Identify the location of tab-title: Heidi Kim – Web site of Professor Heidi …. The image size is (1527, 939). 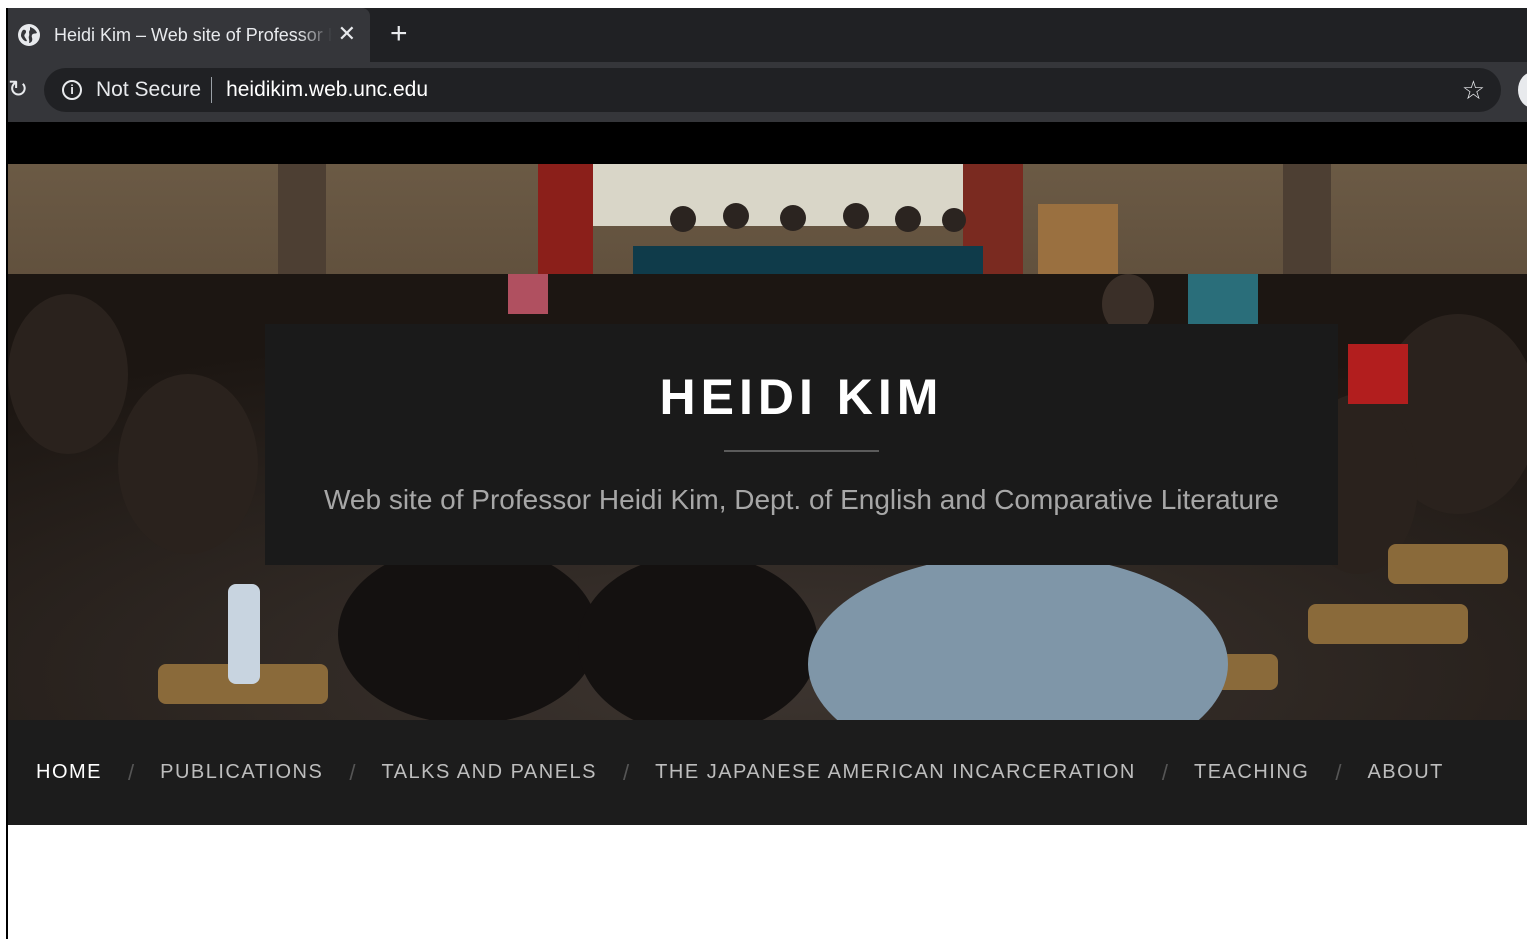
(193, 34).